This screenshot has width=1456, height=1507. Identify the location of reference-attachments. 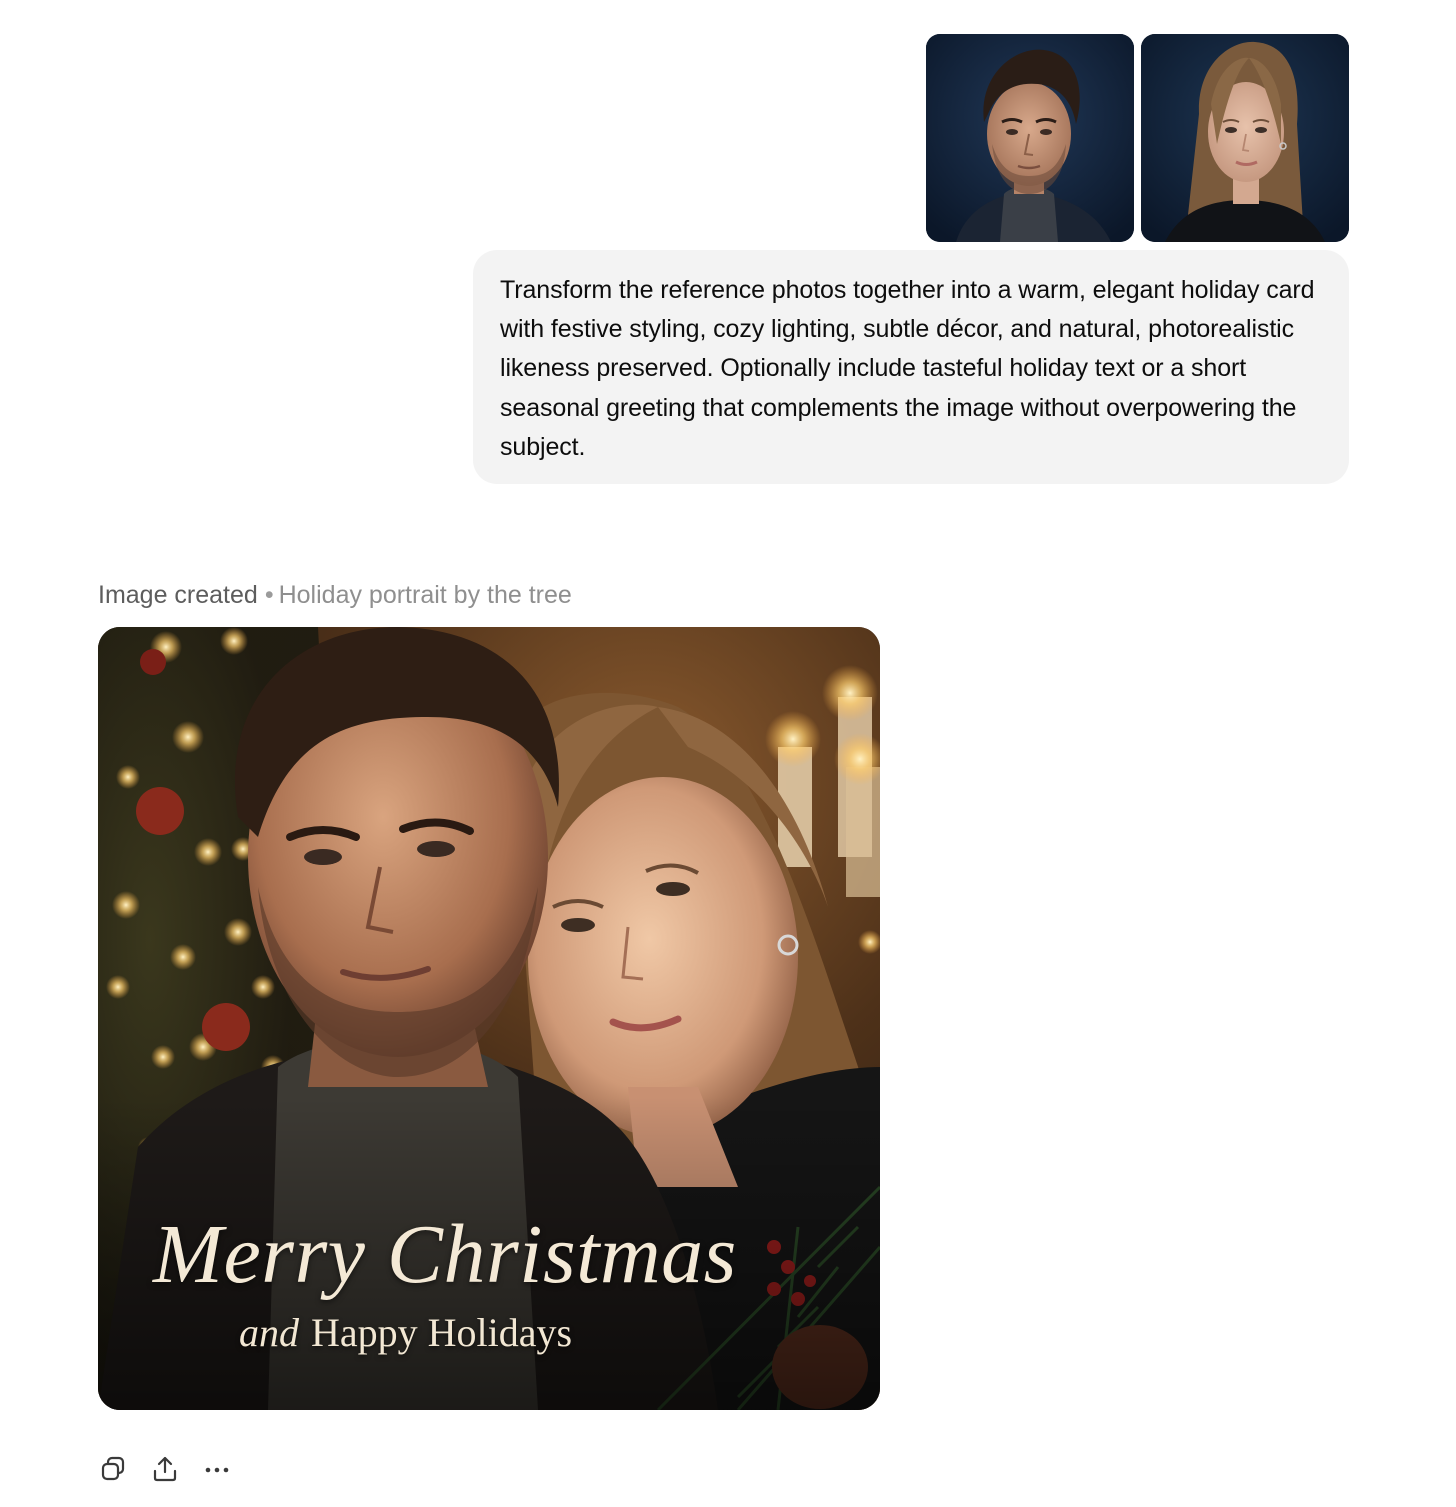
(1137, 138).